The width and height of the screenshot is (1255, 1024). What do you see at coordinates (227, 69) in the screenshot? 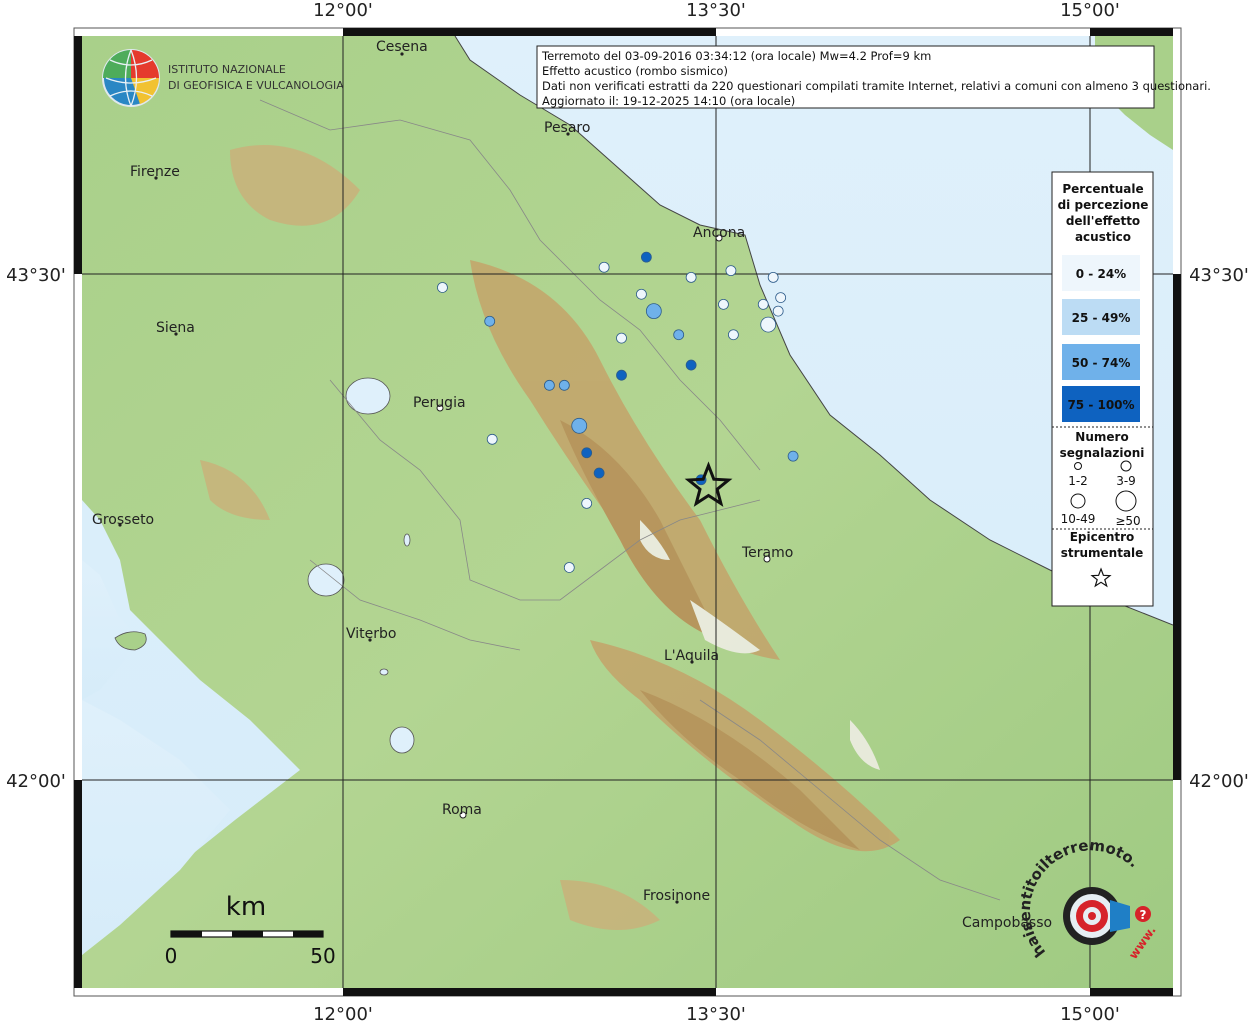
I see `logo-line1: ISTITUTO NAZIONALE` at bounding box center [227, 69].